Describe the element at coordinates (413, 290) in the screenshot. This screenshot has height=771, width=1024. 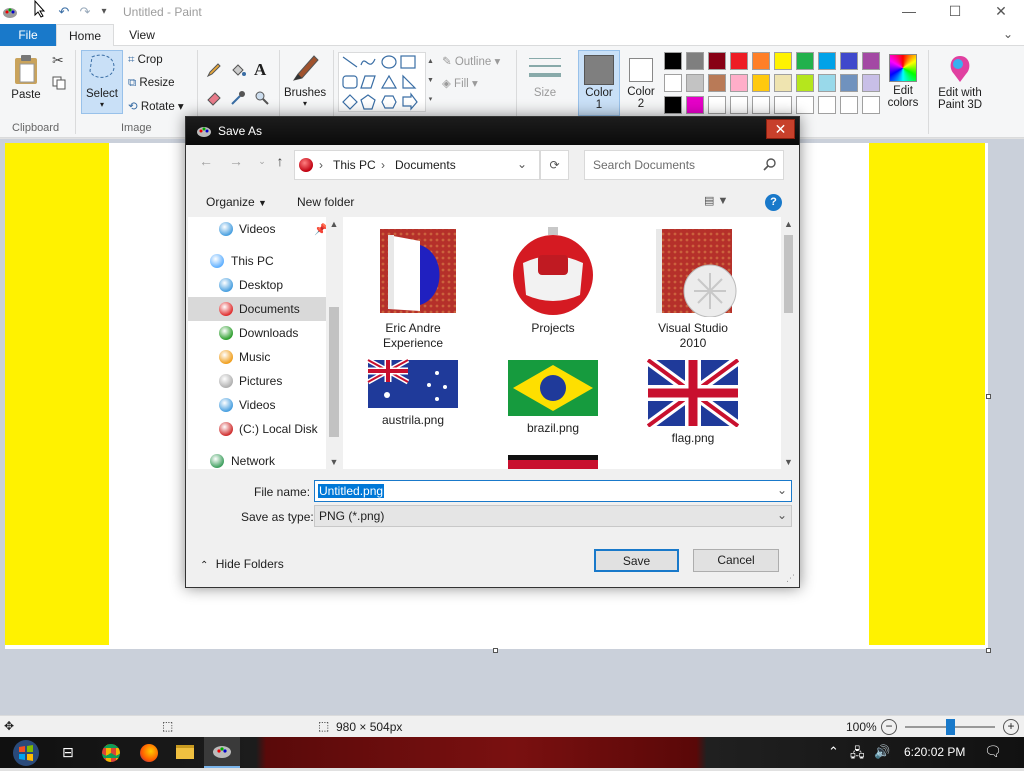
I see `file-item: Eric Andre Experience` at that location.